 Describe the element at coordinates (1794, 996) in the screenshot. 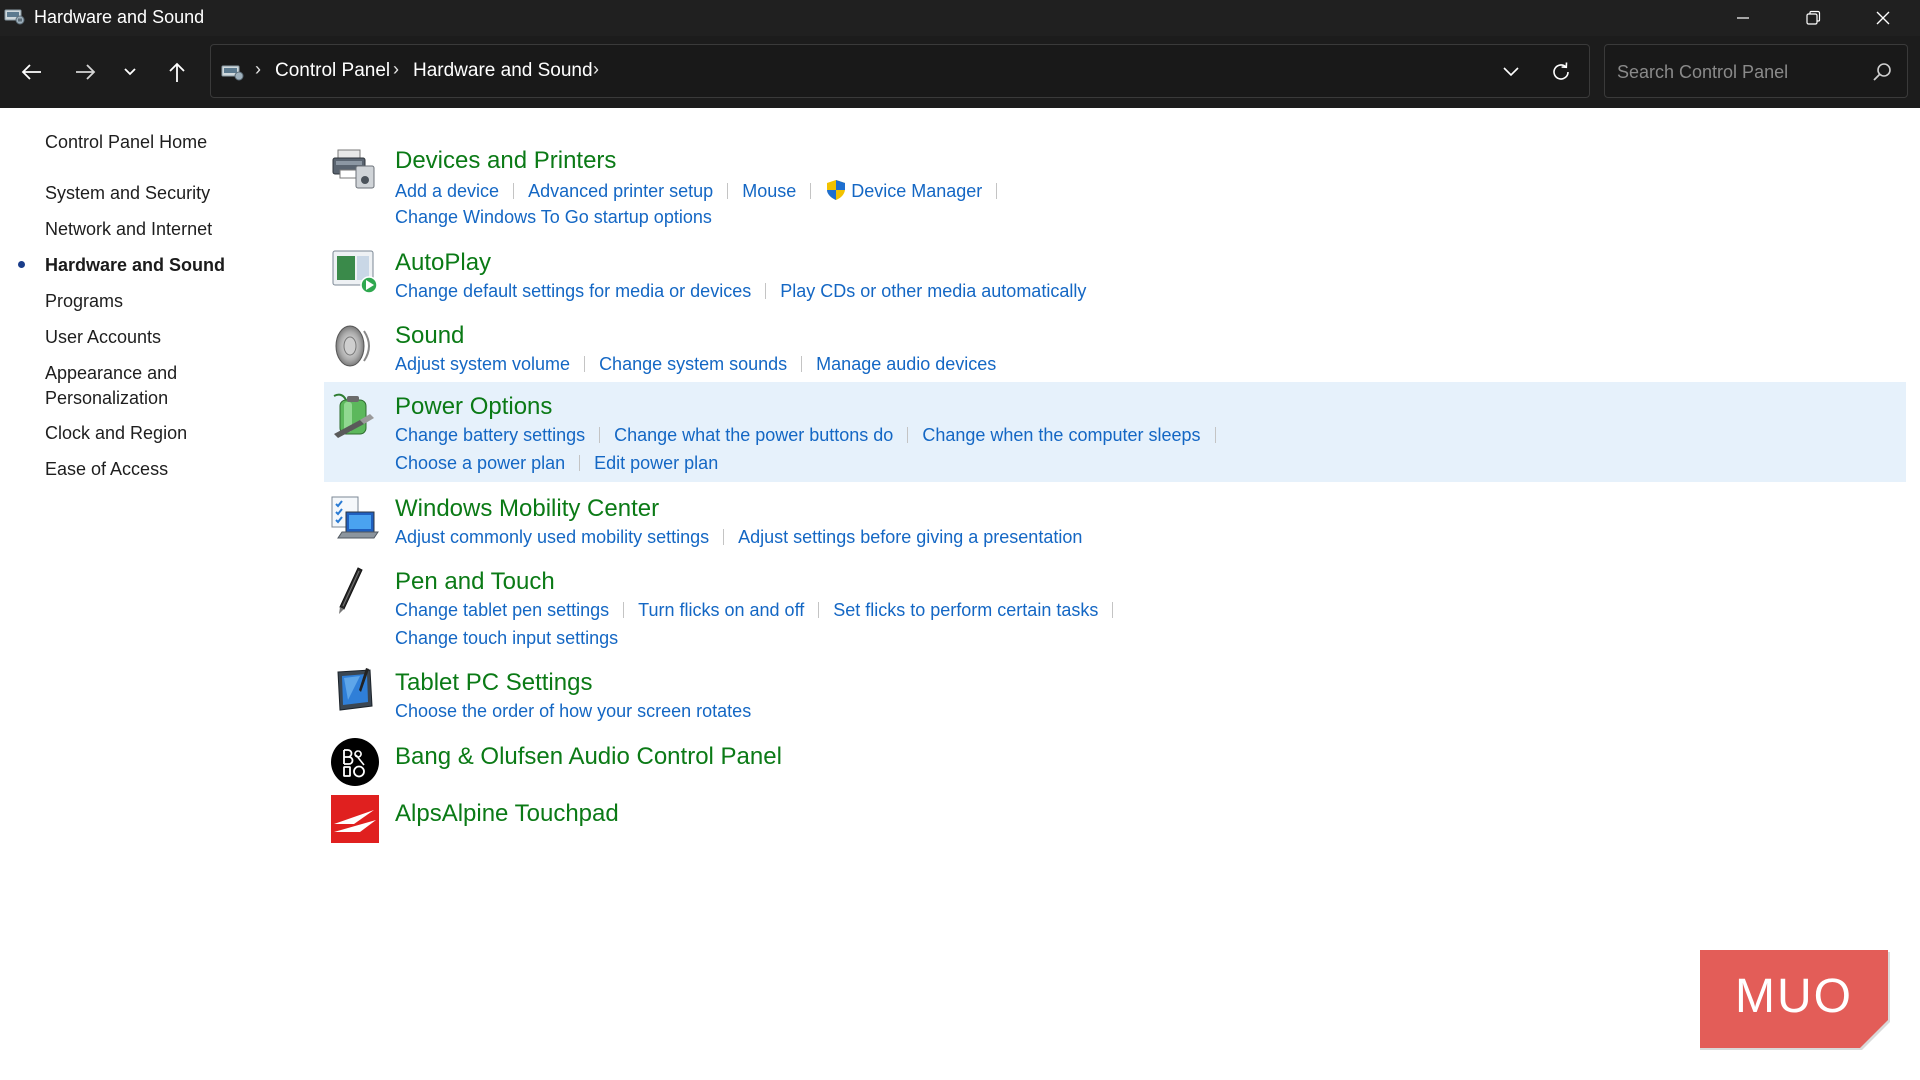

I see `watermark-text: MUO` at that location.